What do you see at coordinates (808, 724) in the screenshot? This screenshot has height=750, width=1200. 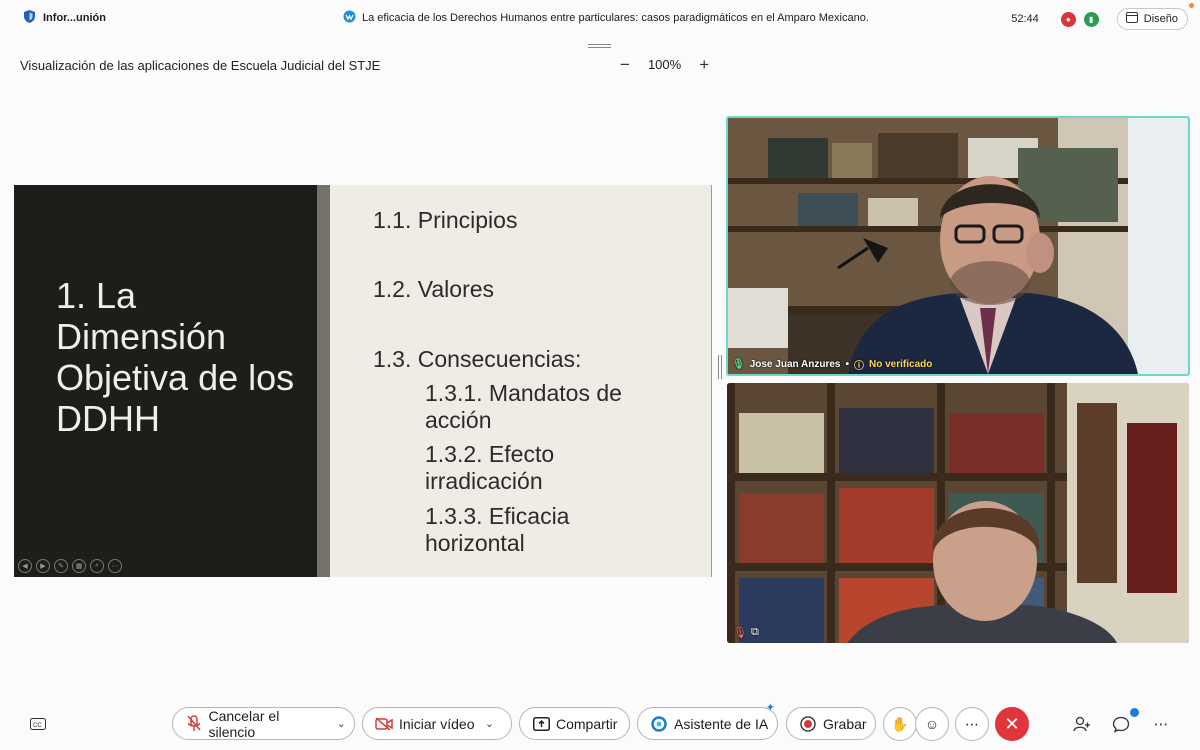 I see `record-icon` at bounding box center [808, 724].